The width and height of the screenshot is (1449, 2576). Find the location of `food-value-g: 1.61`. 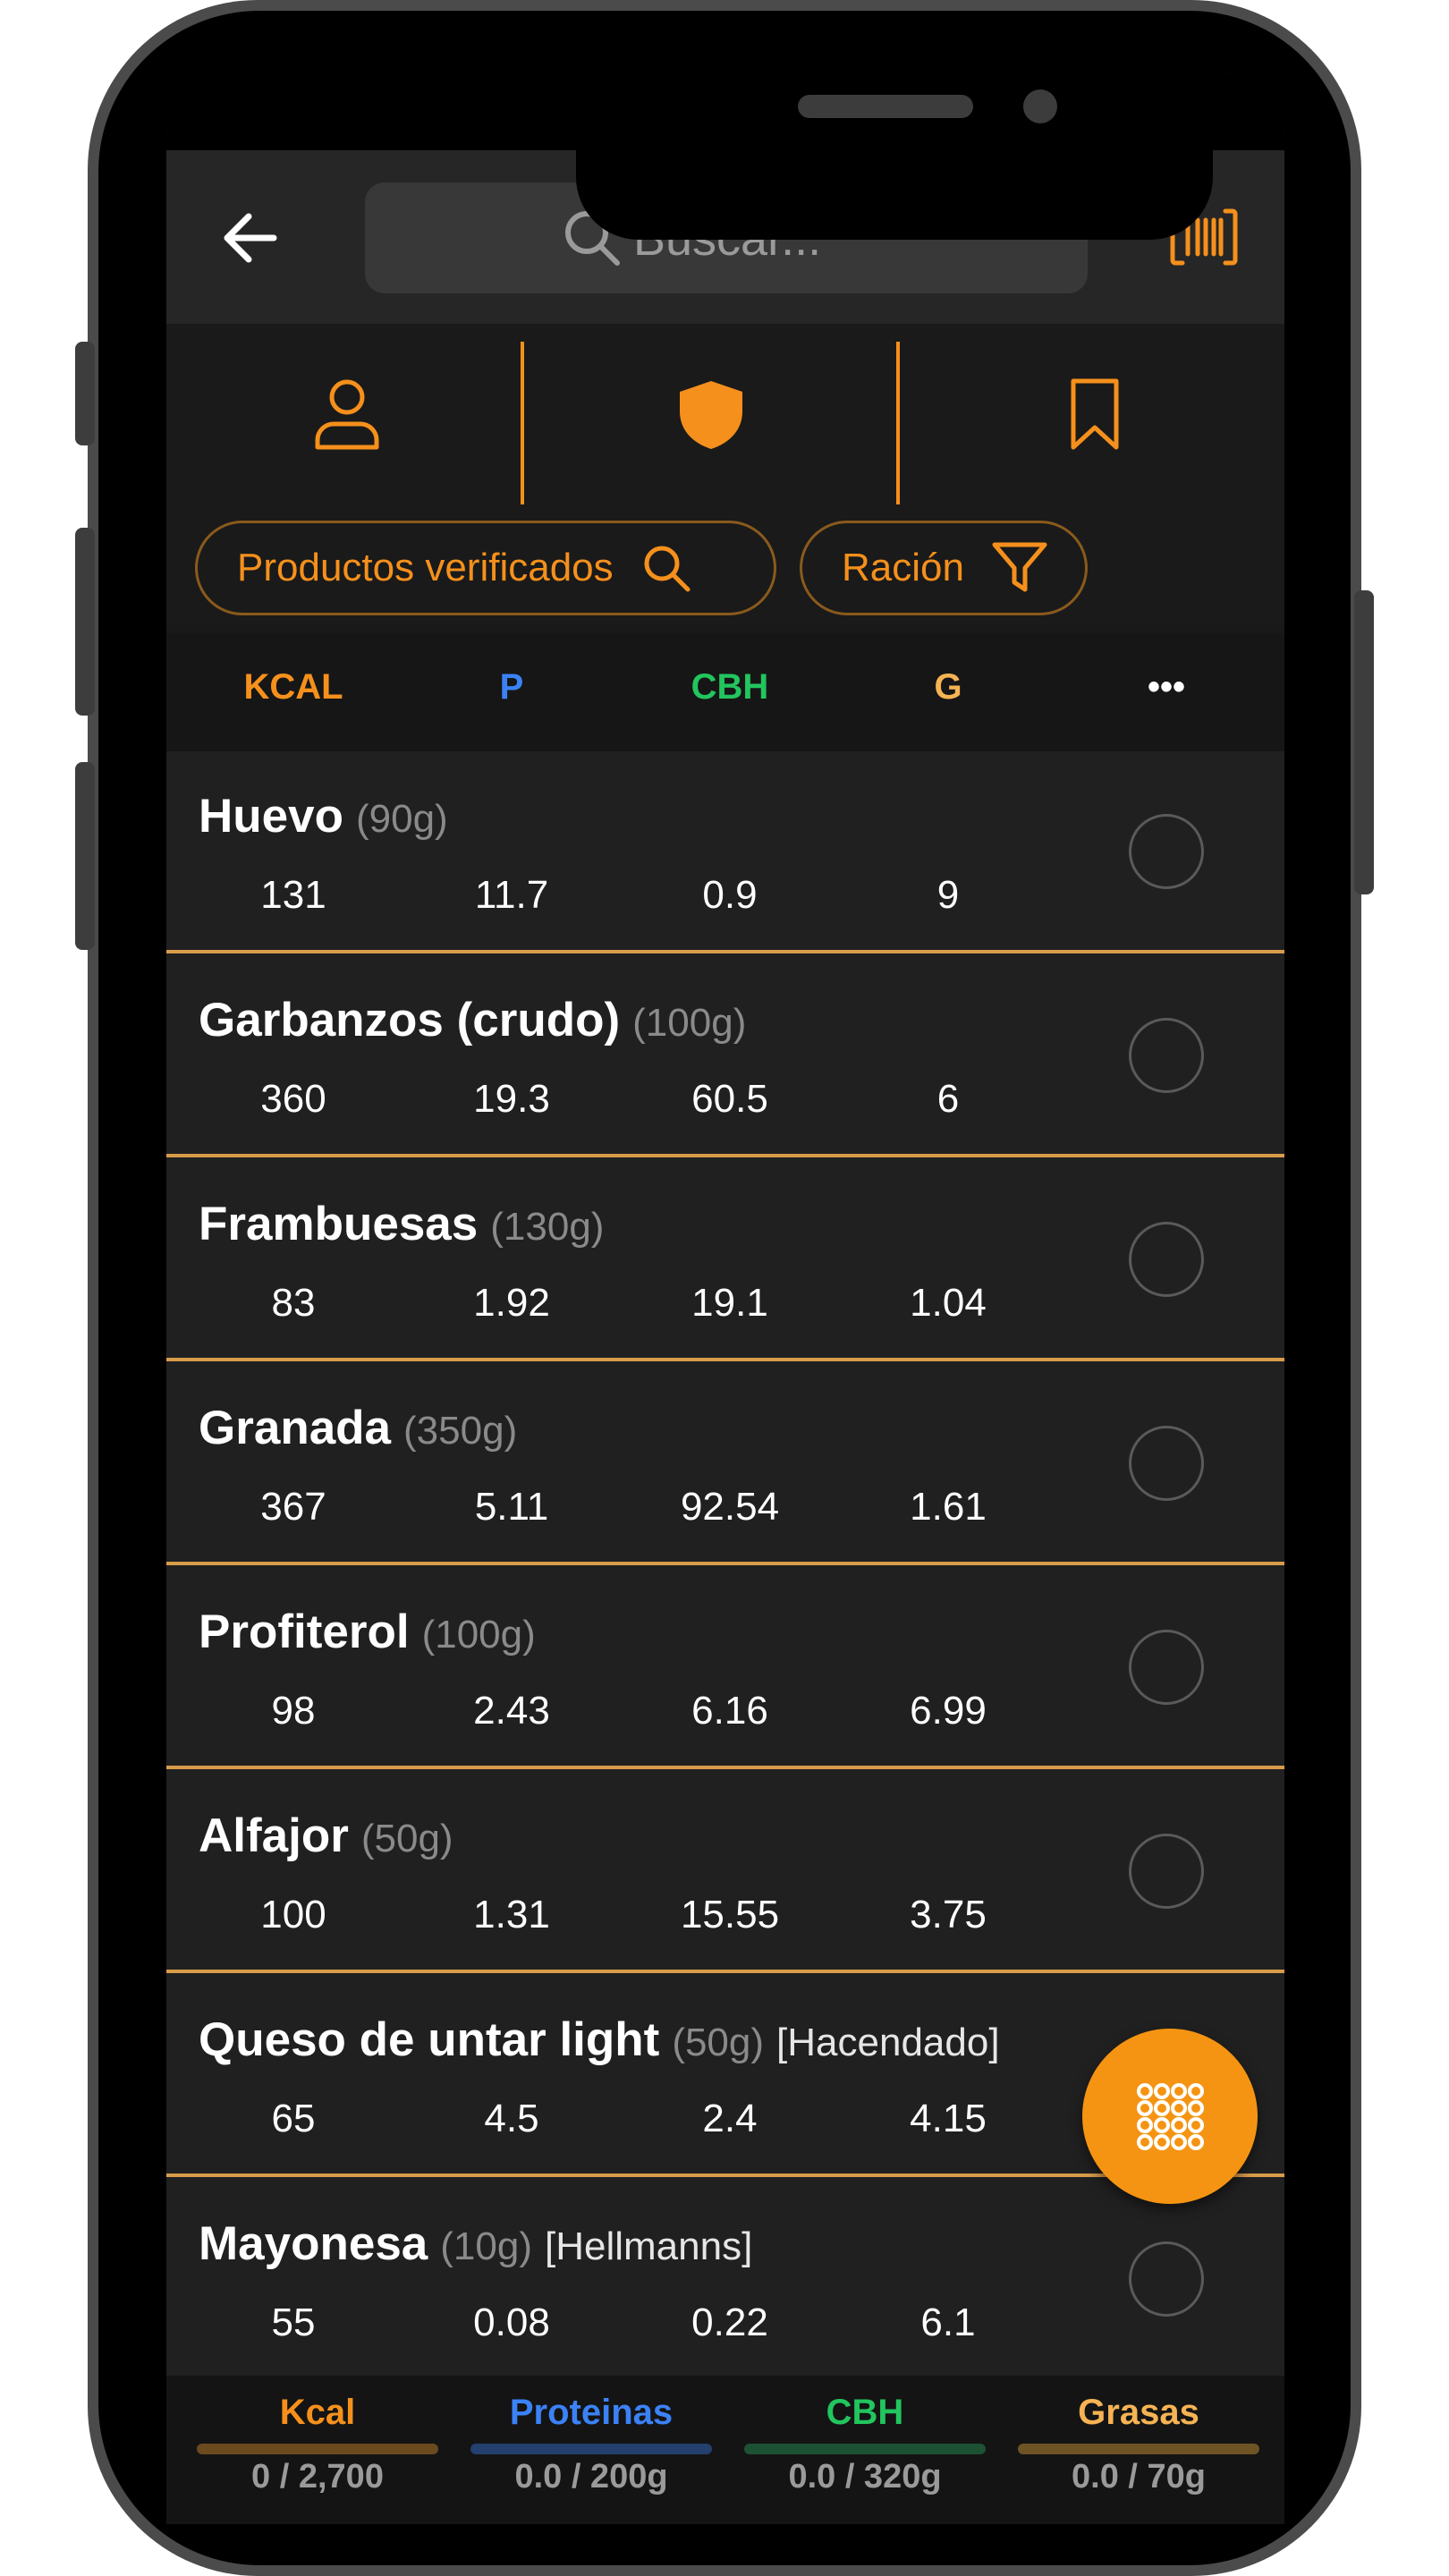

food-value-g: 1.61 is located at coordinates (948, 1507).